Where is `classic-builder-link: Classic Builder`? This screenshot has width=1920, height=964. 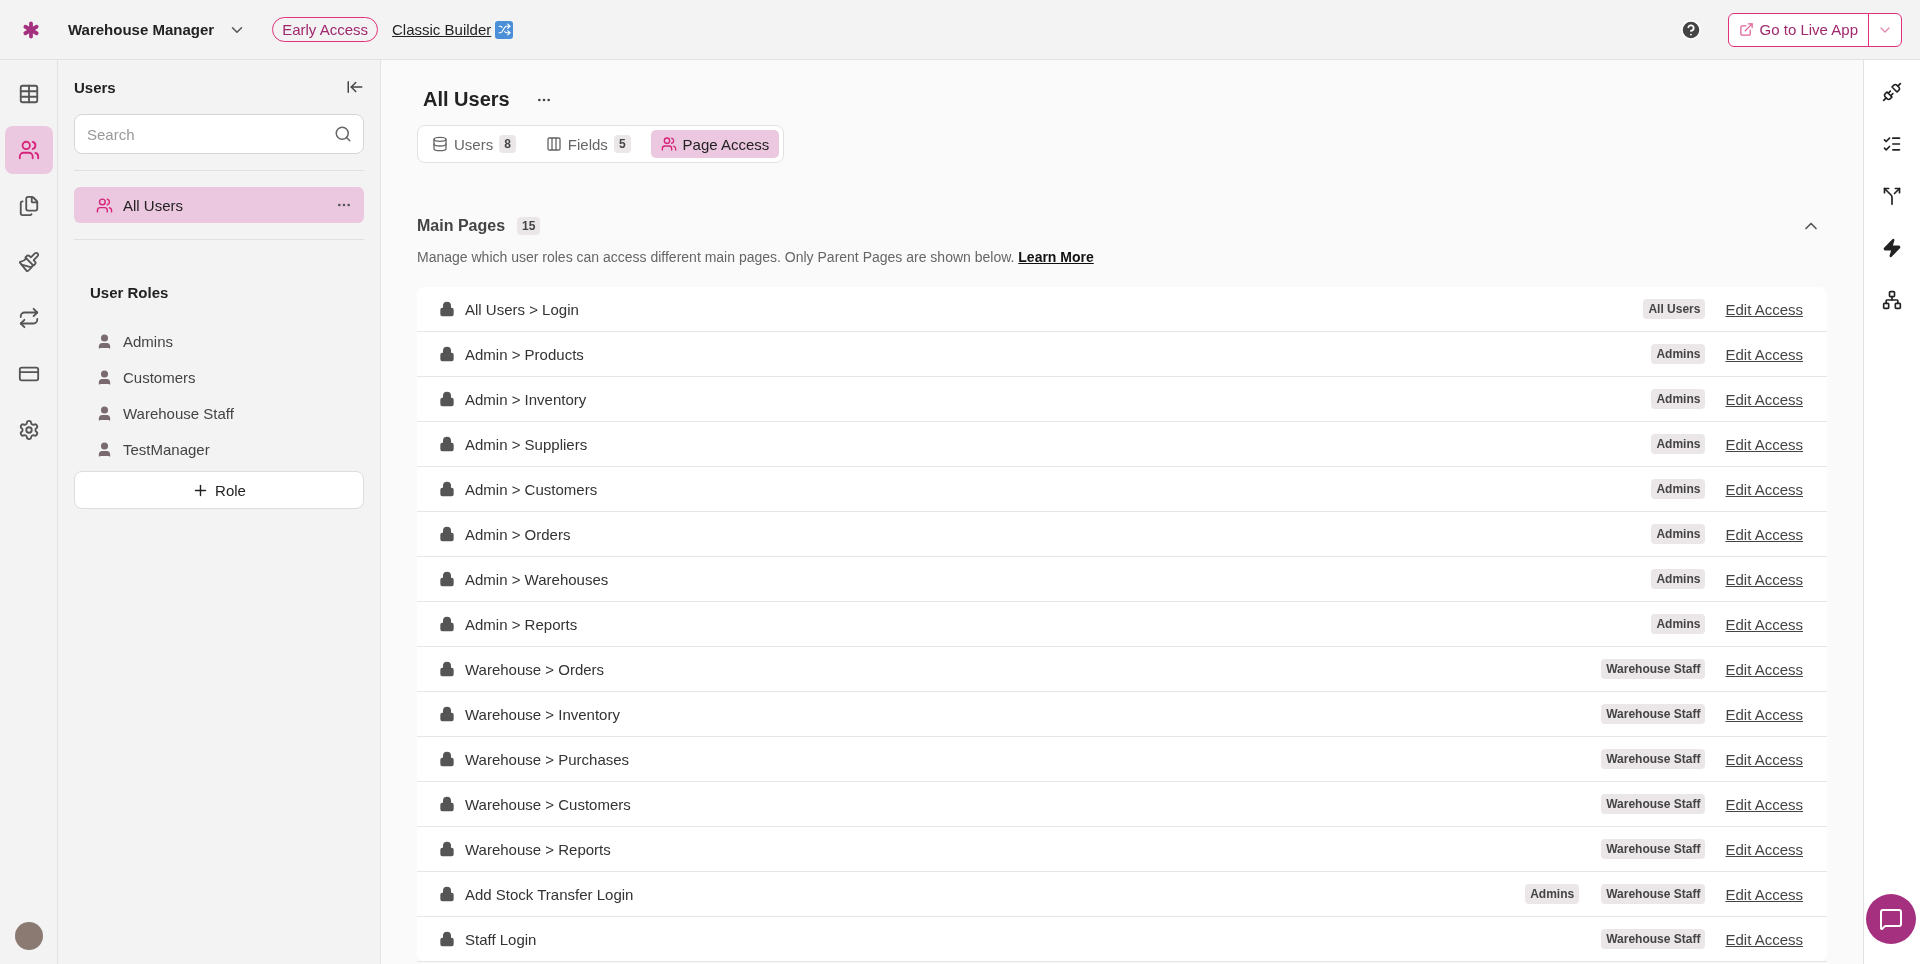
classic-builder-link: Classic Builder is located at coordinates (453, 29).